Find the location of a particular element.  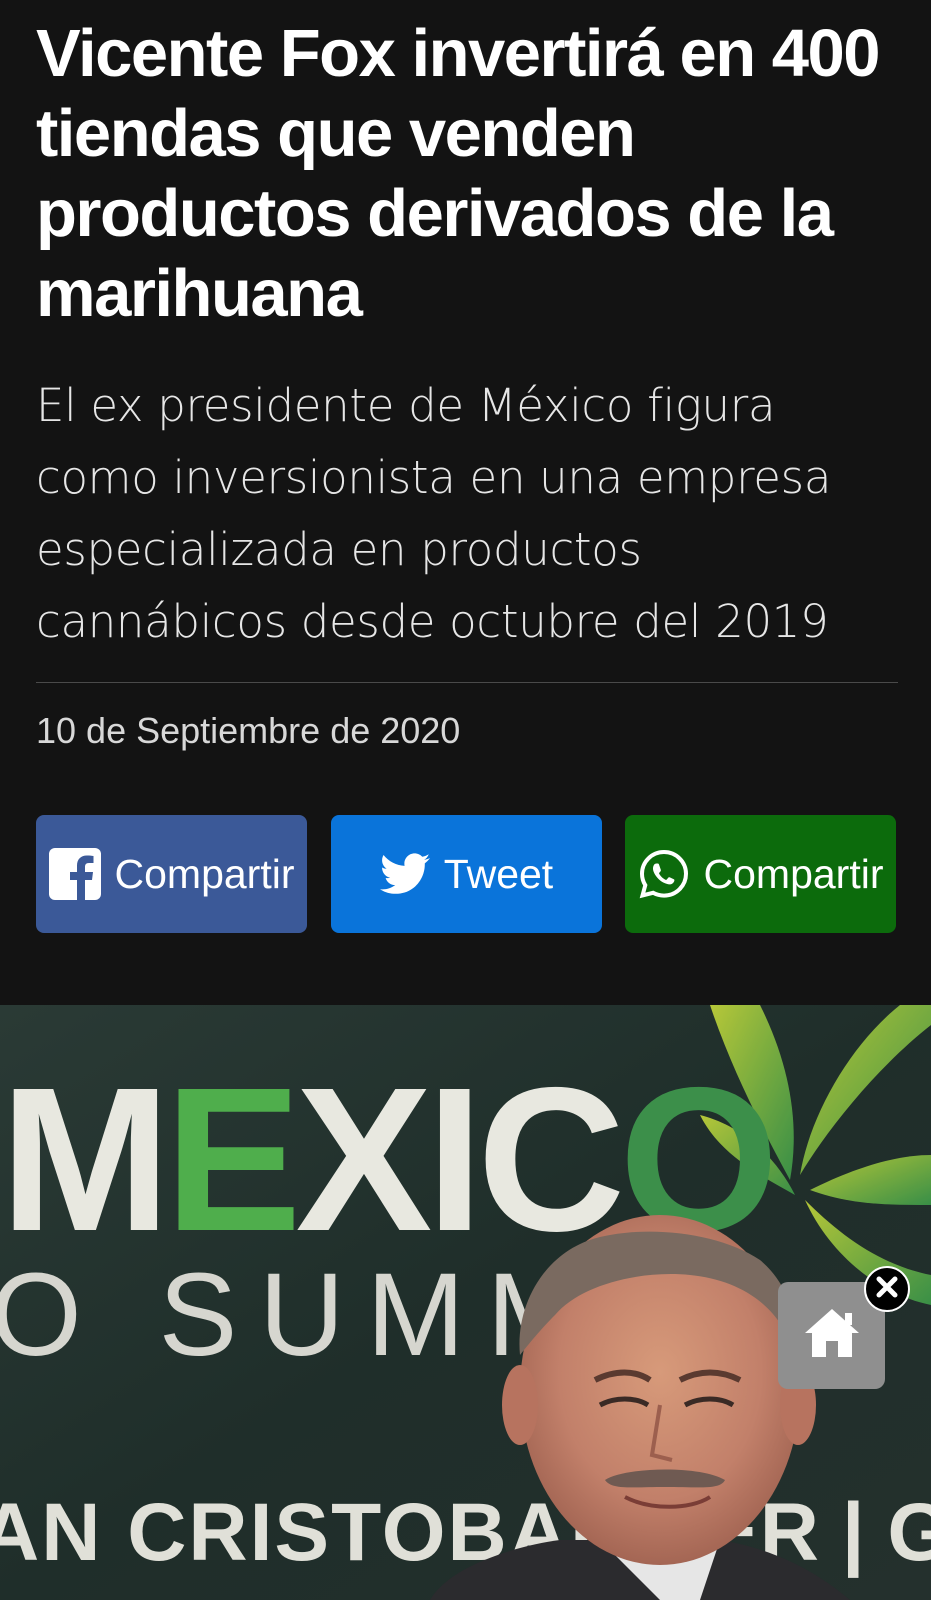

close-button is located at coordinates (887, 1289).